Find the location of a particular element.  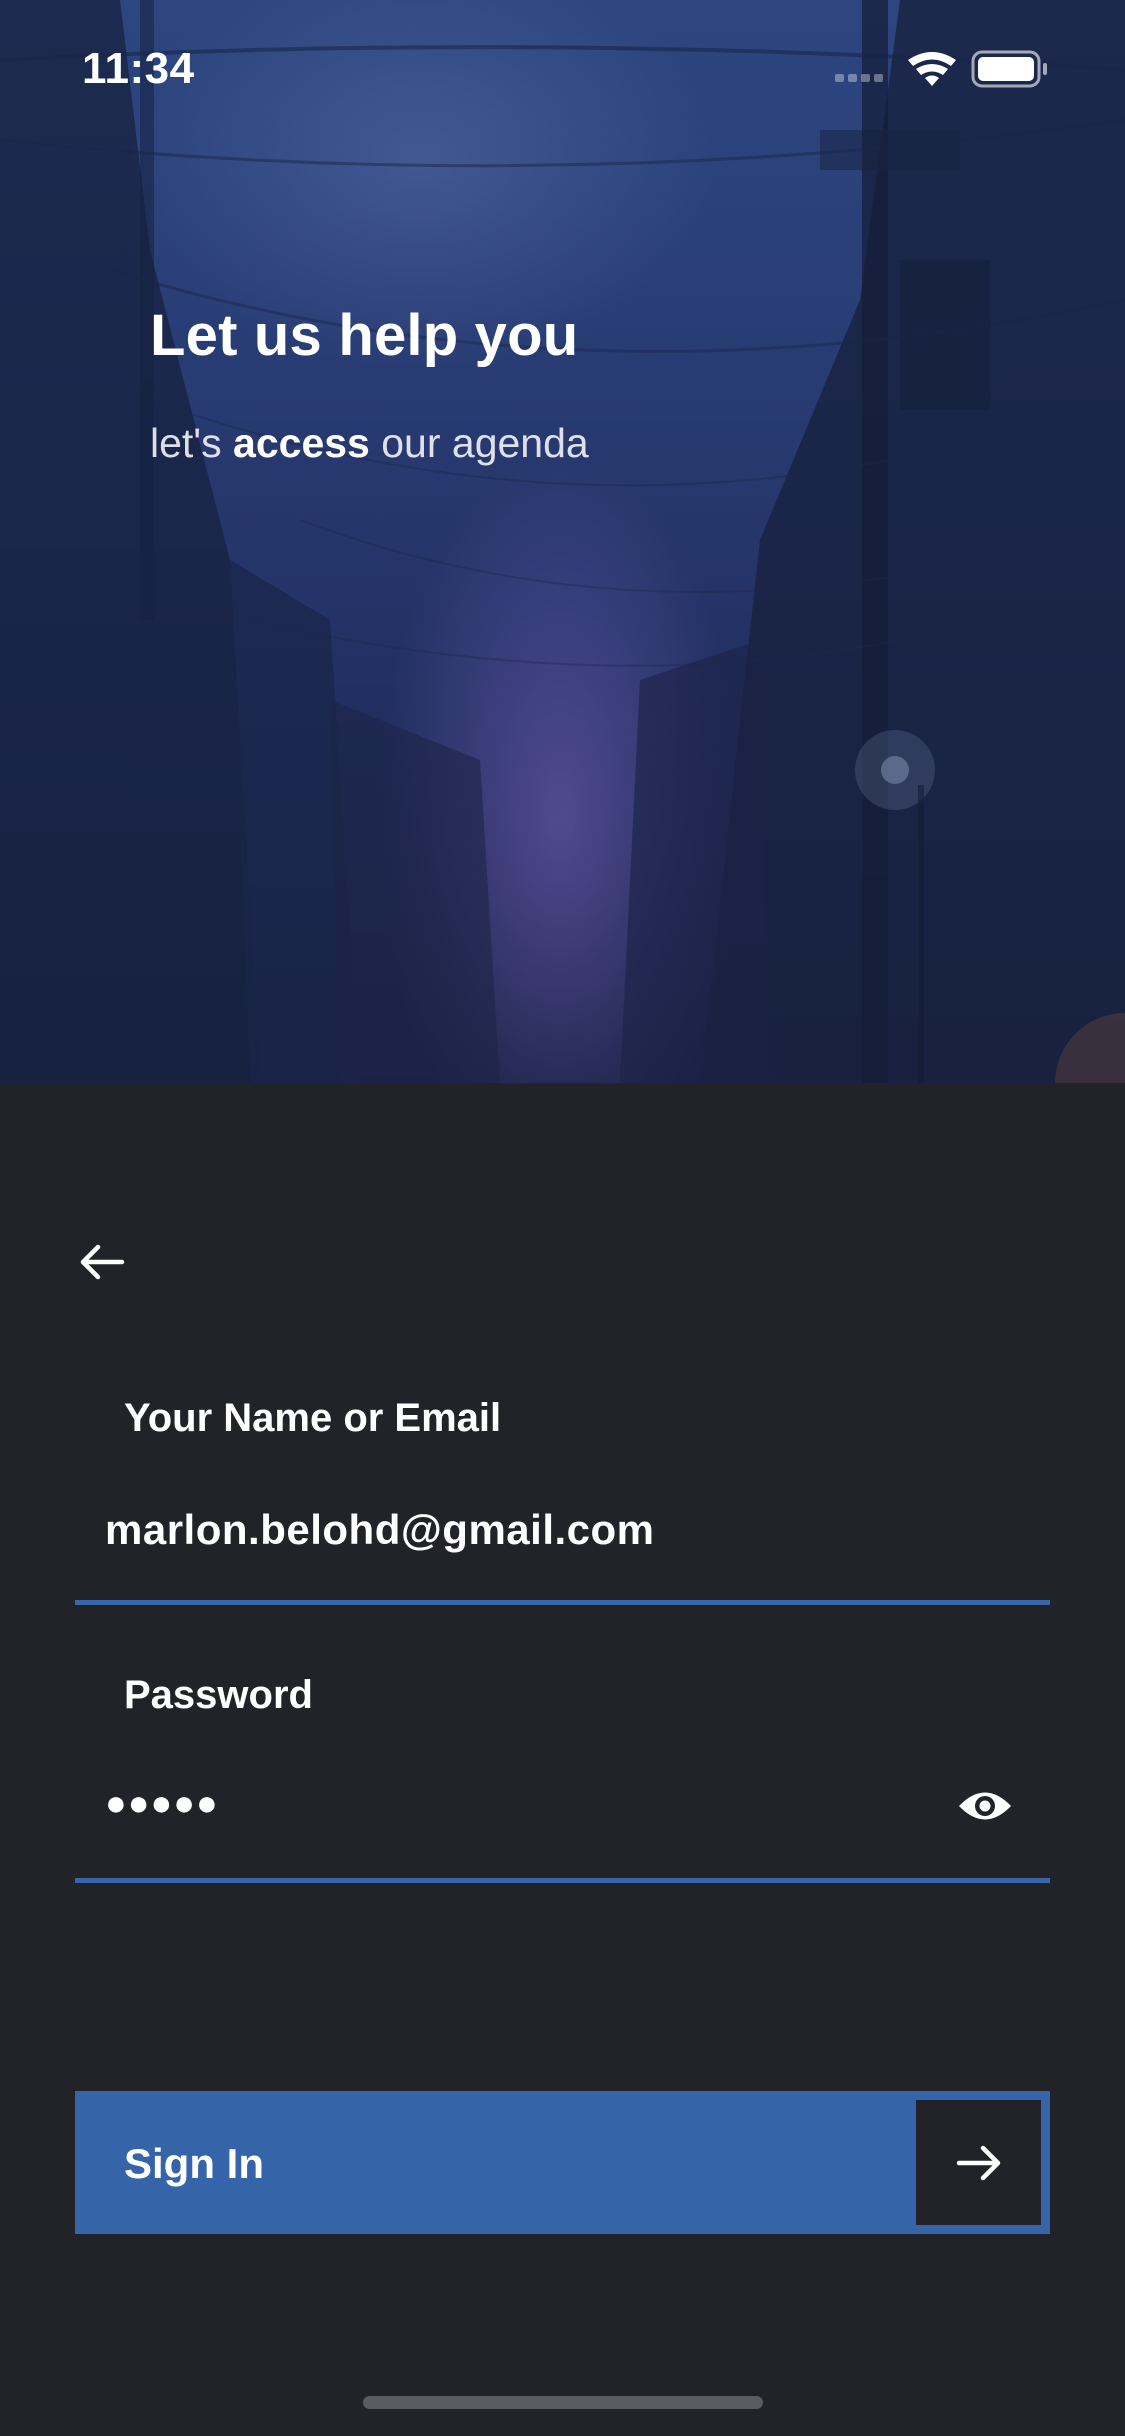

email-field-underline is located at coordinates (562, 1602).